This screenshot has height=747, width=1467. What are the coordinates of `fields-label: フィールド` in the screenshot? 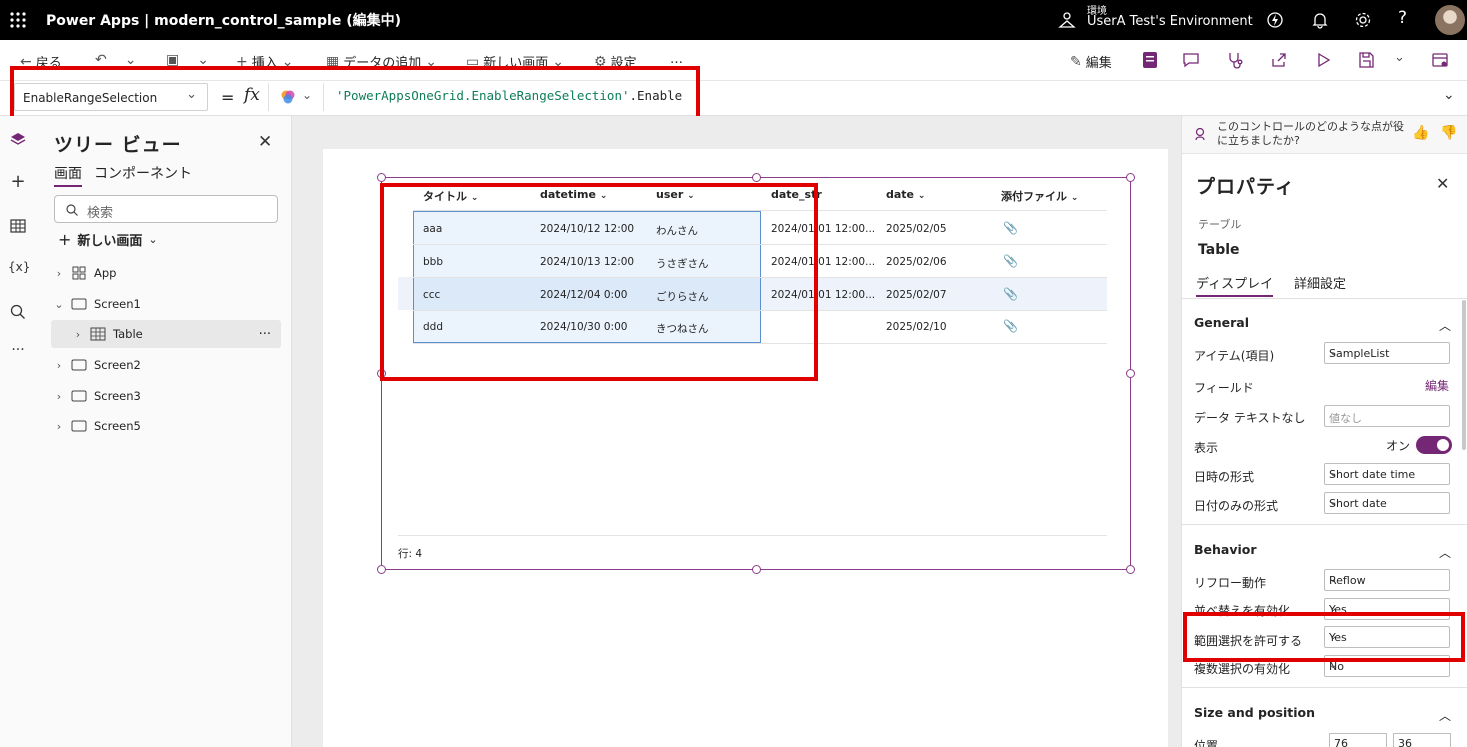 It's located at (1224, 388).